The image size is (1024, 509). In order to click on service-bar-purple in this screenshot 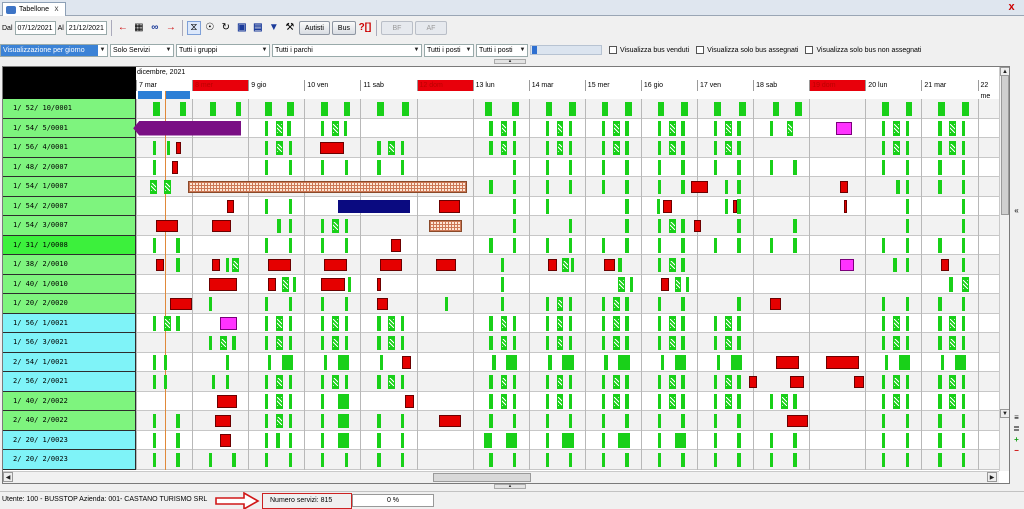, I will do `click(187, 128)`.